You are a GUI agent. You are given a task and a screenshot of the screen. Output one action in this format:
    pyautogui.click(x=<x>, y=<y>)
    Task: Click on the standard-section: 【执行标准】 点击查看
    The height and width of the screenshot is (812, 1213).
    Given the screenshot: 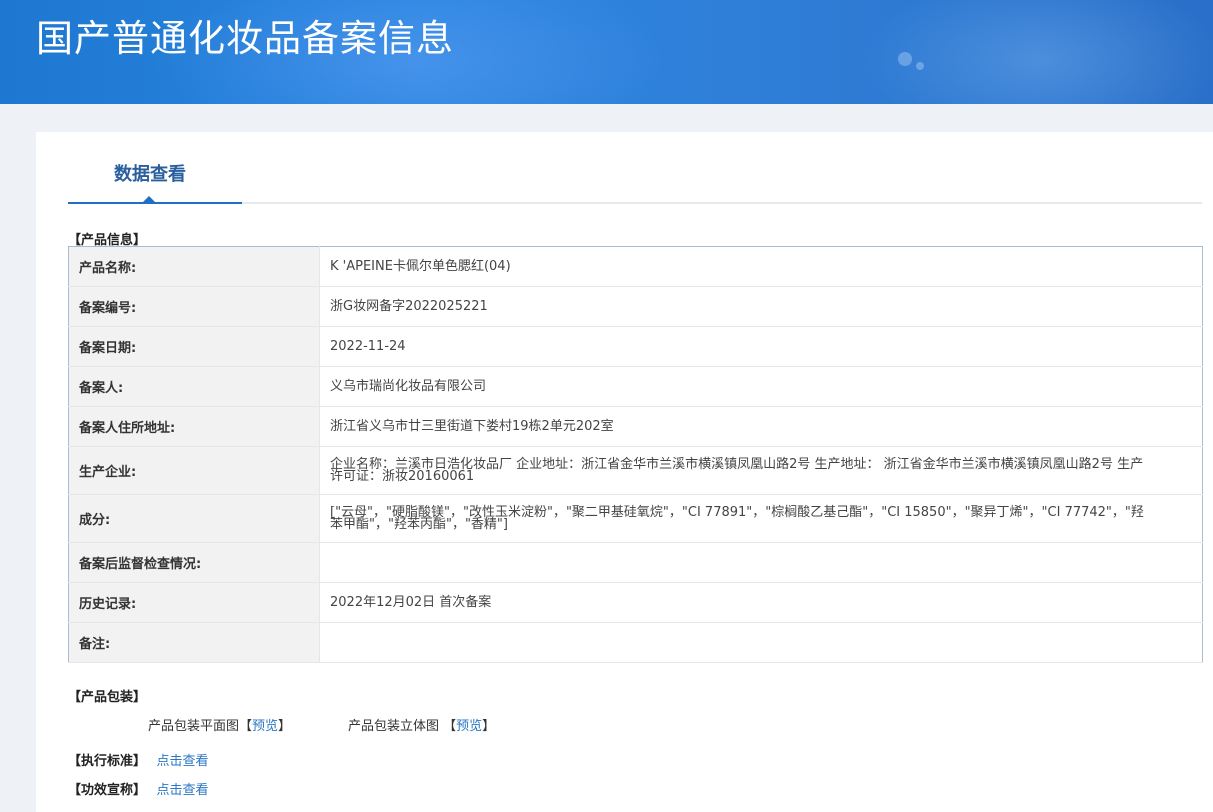 What is the action you would take?
    pyautogui.click(x=138, y=759)
    